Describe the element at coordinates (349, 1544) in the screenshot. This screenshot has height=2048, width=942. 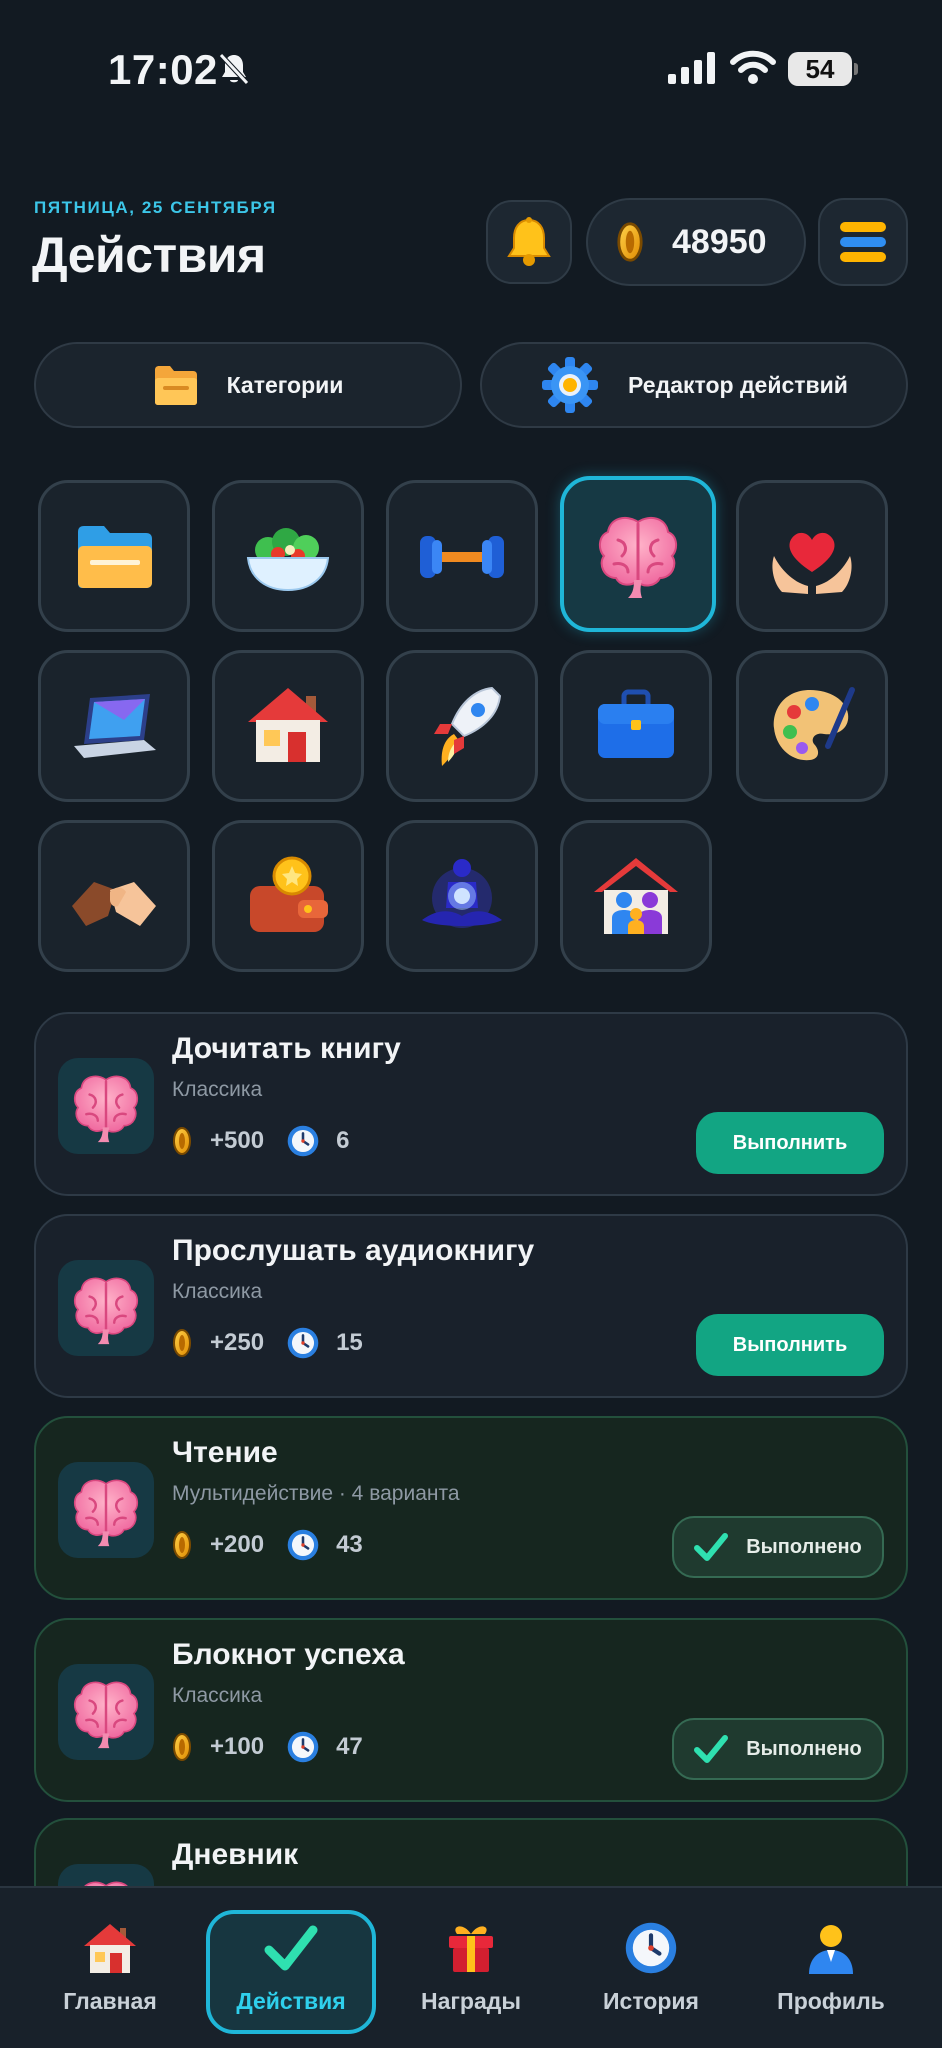
I see `action-count: 43` at that location.